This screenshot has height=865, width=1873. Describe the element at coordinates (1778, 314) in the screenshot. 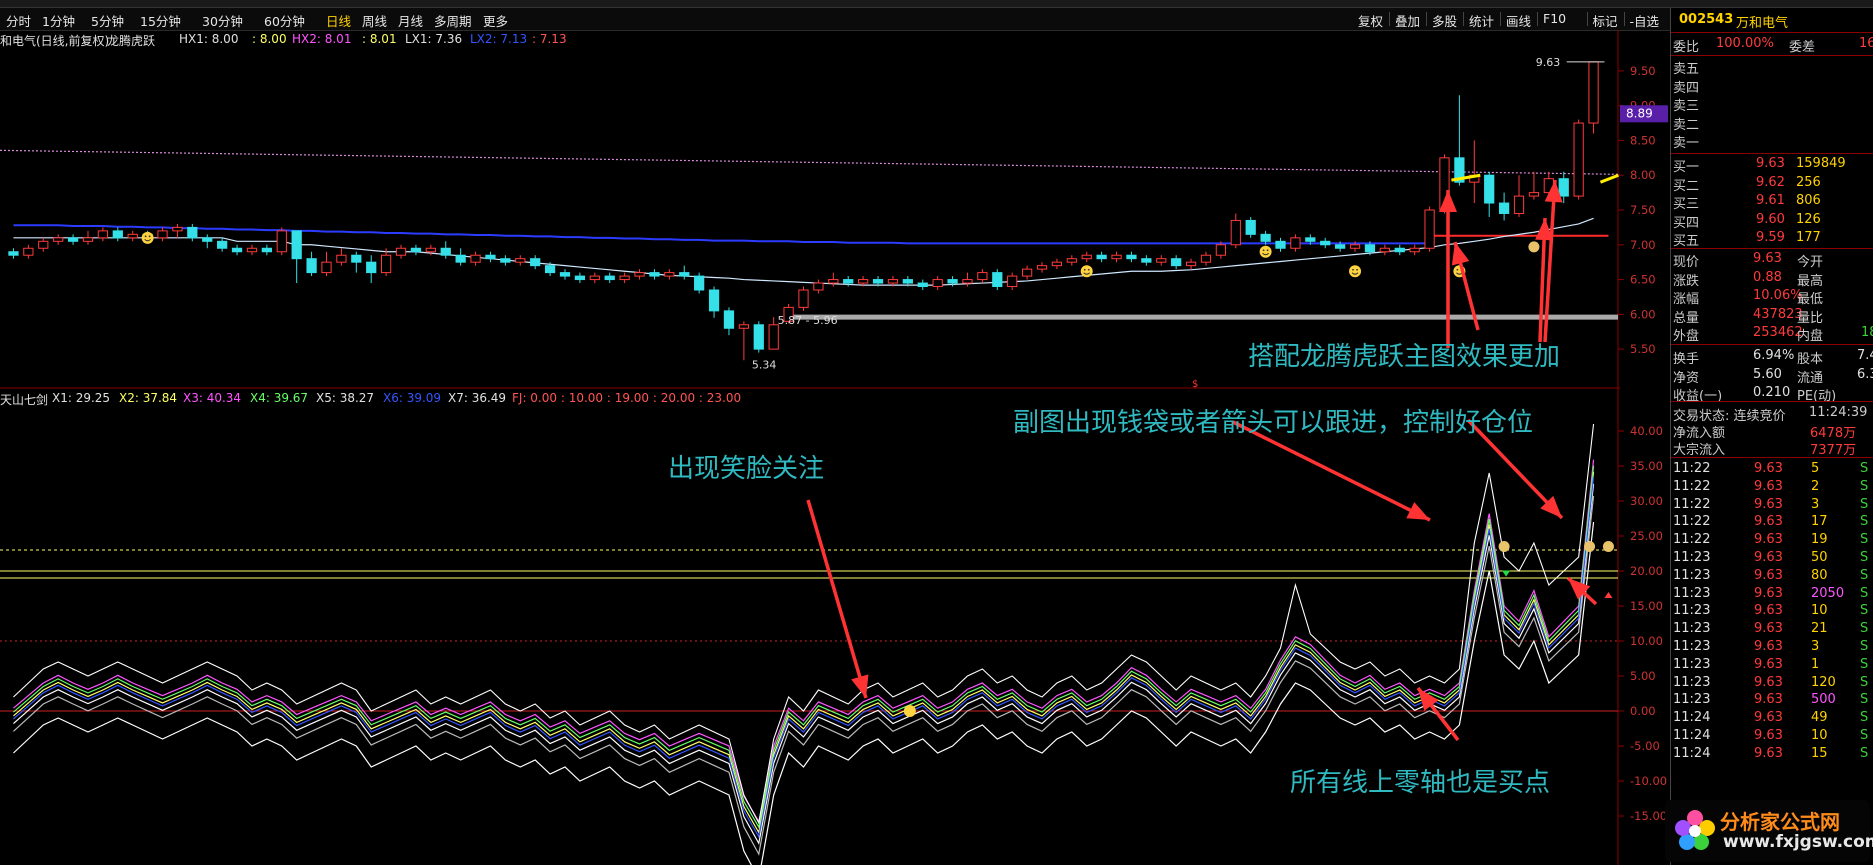

I see `stat-value: 437823` at that location.